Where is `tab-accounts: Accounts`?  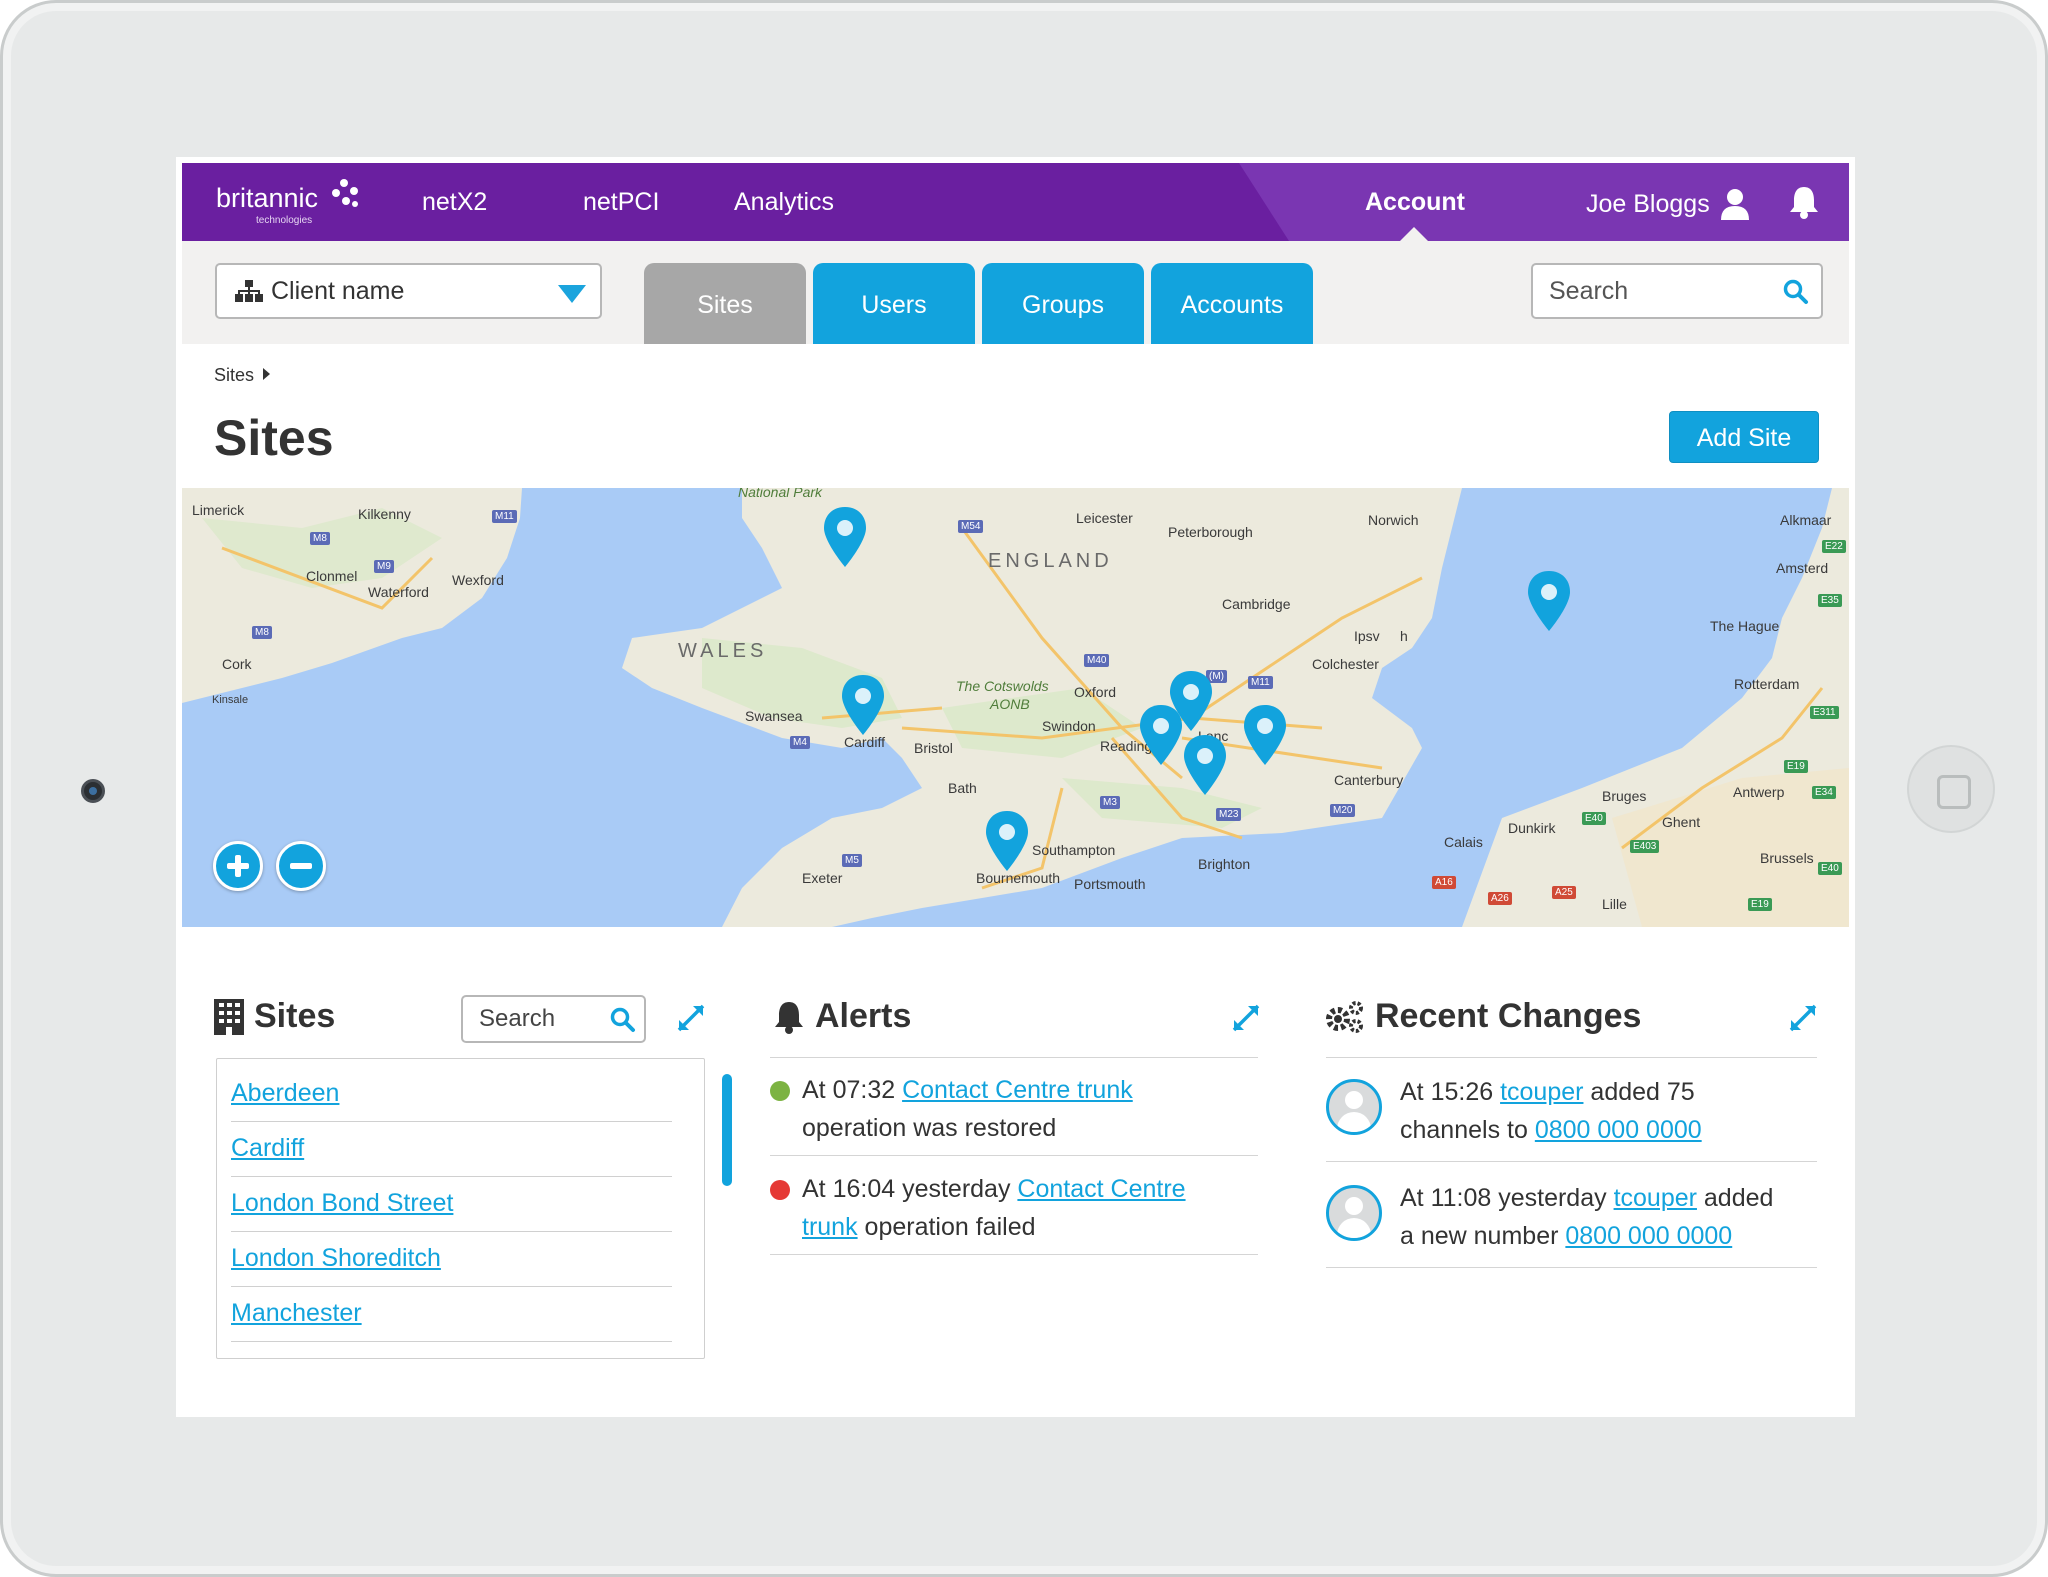
tab-accounts: Accounts is located at coordinates (1232, 303).